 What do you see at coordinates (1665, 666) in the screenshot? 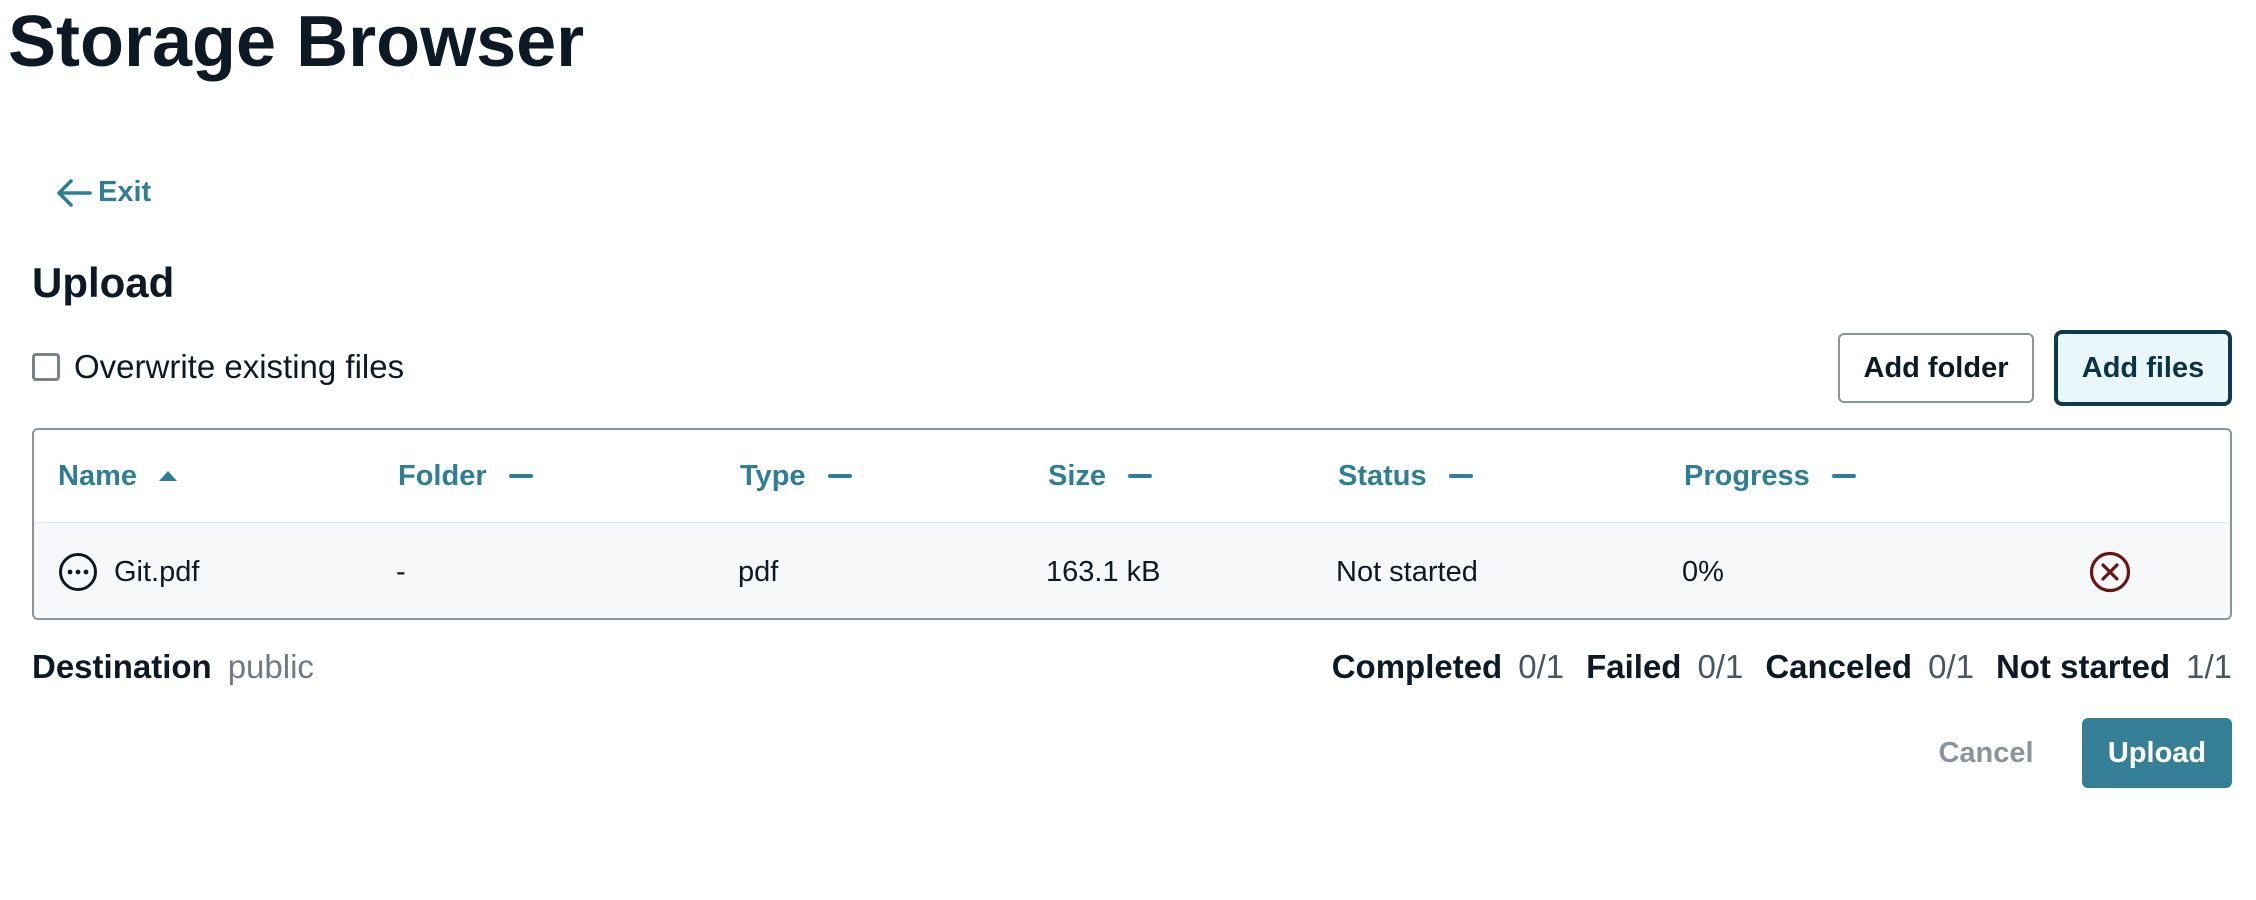
I see `count-failed: Failed 0/1` at bounding box center [1665, 666].